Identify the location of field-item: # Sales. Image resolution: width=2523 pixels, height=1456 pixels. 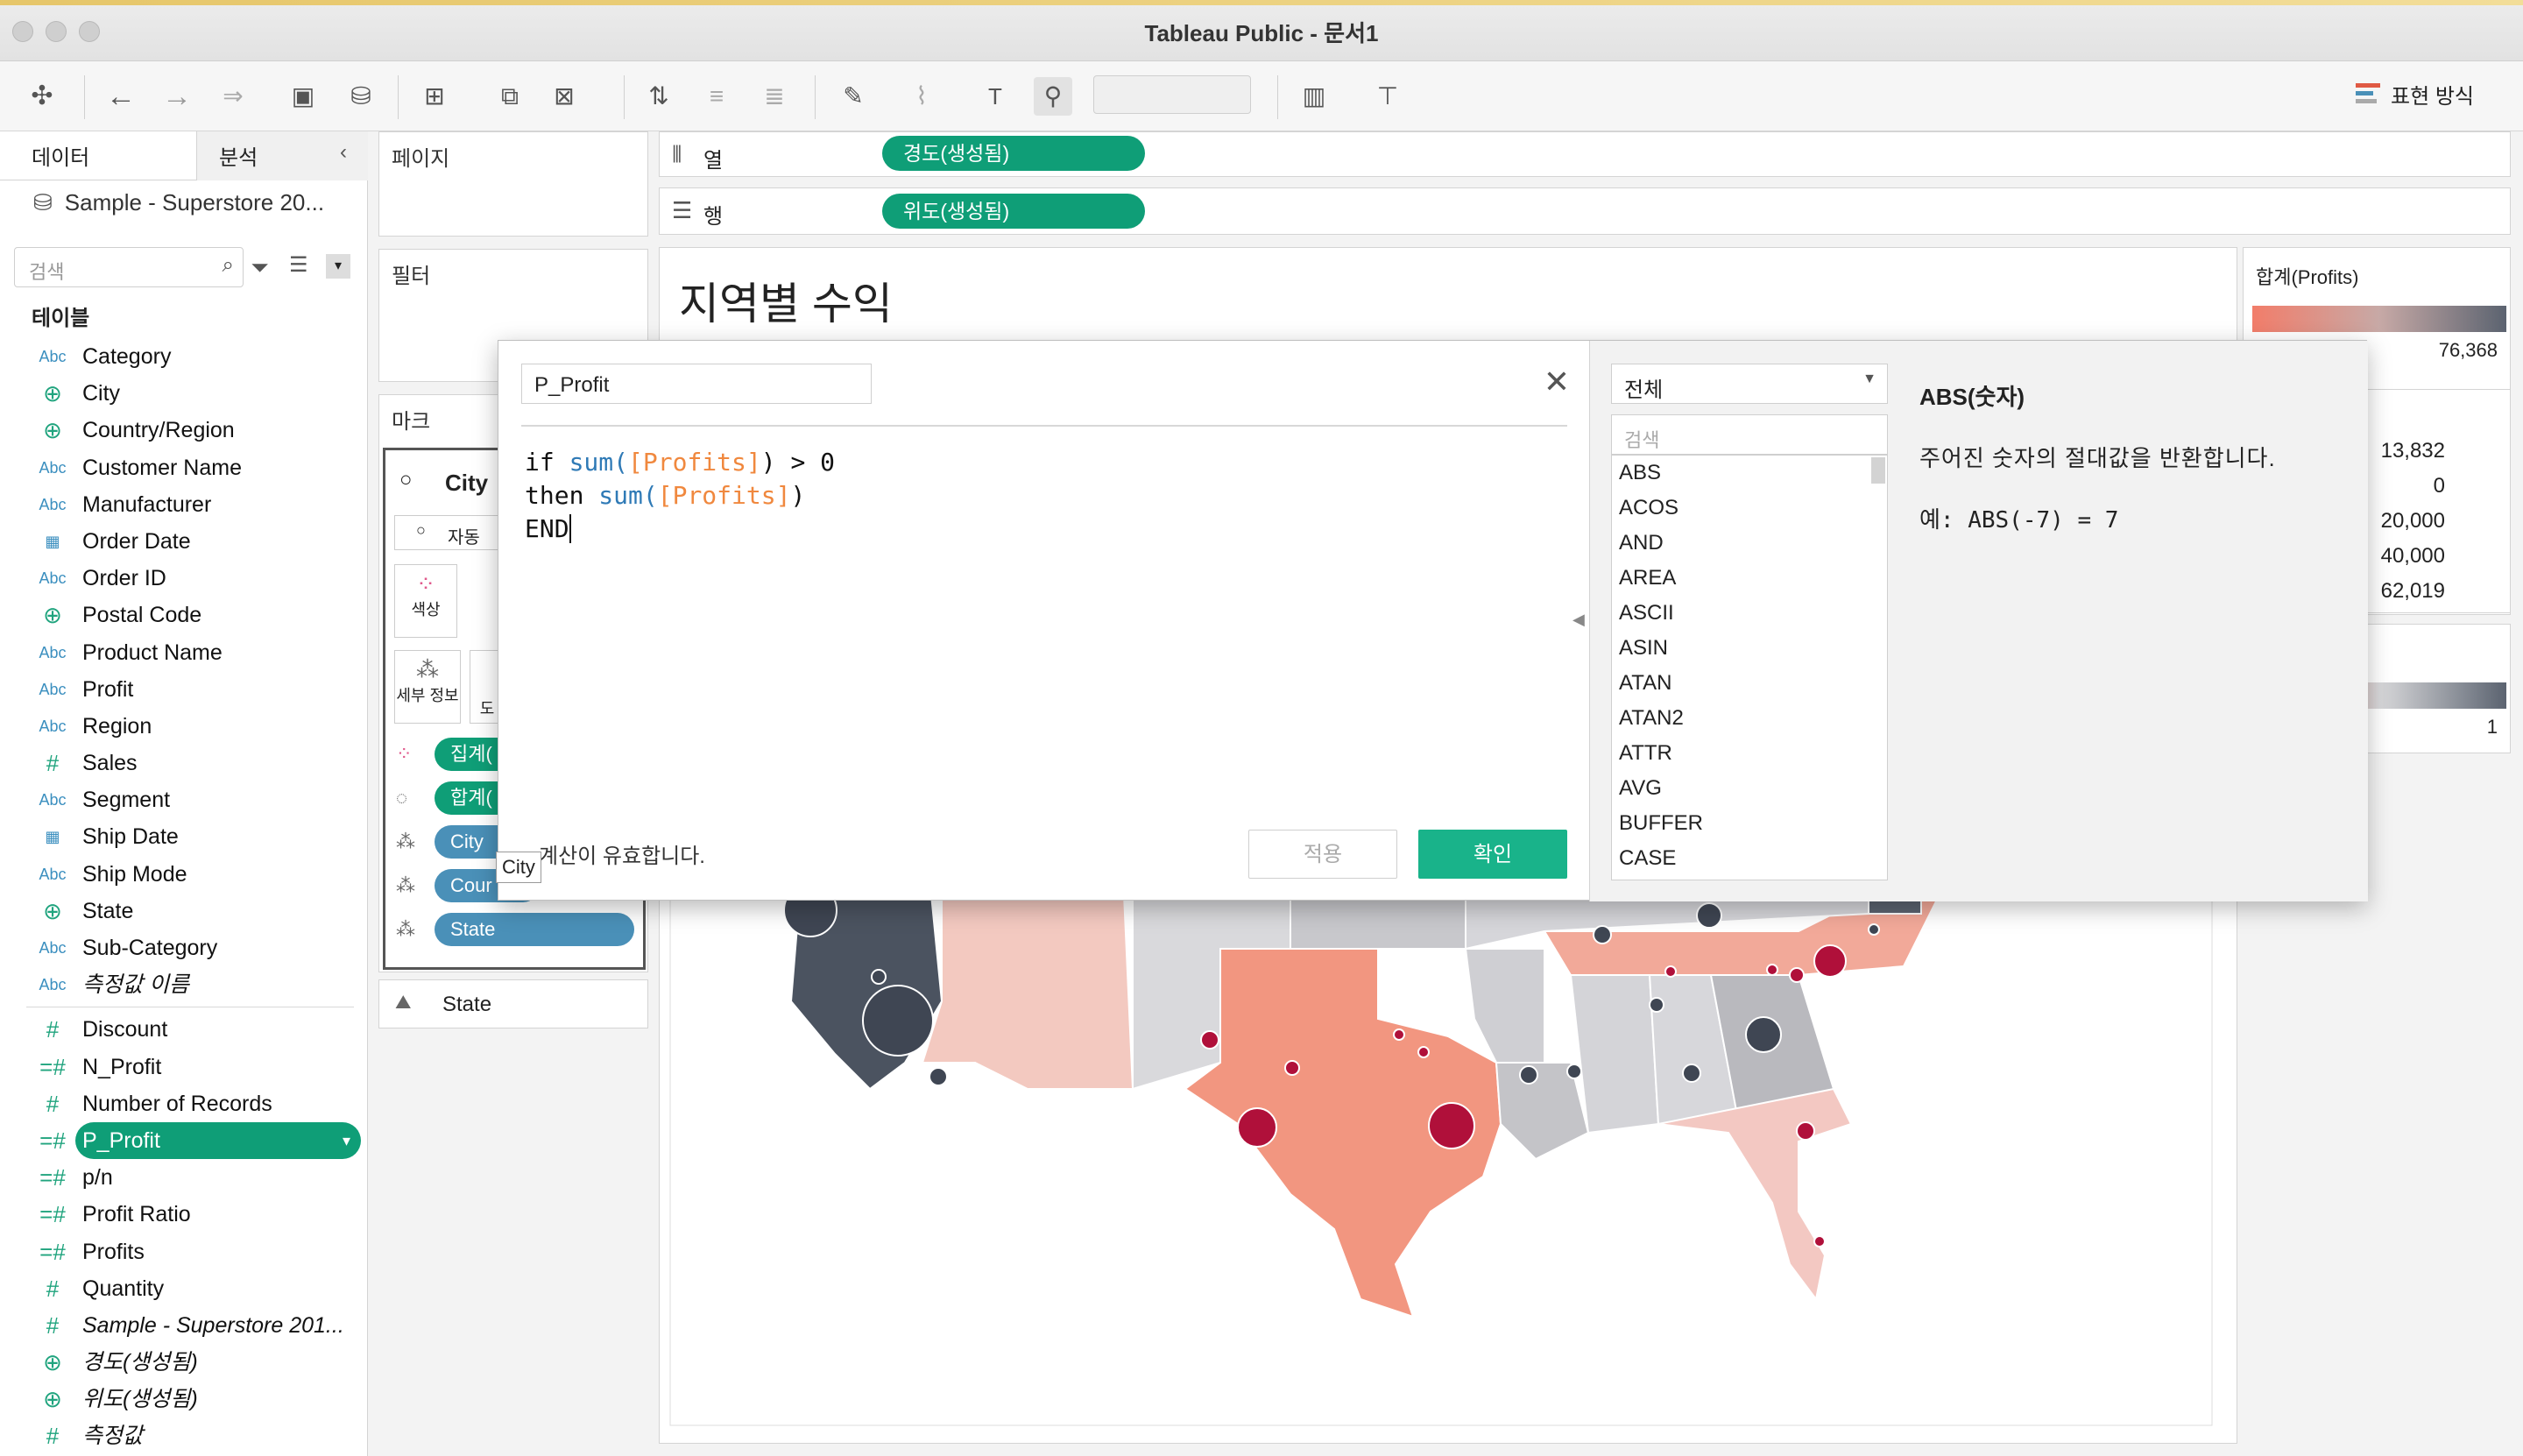
(184, 763).